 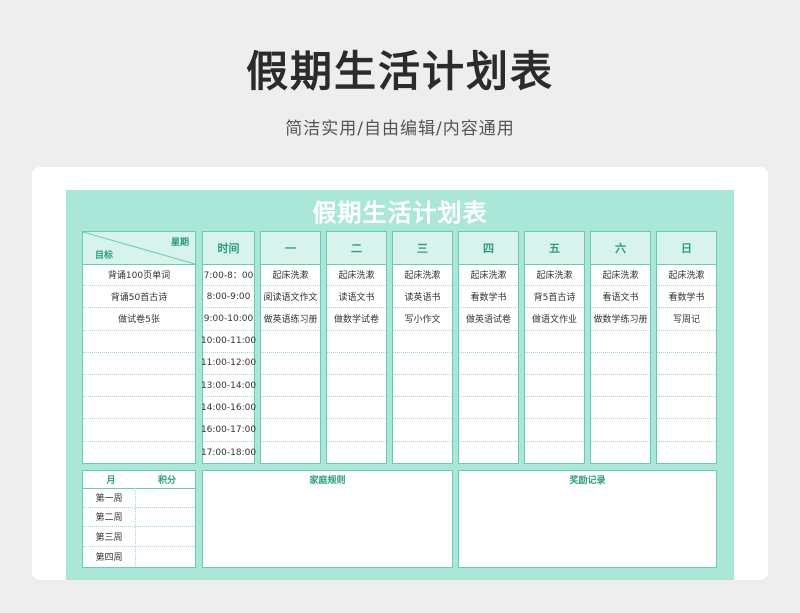 I want to click on task-cell: 写周记, so click(x=686, y=319).